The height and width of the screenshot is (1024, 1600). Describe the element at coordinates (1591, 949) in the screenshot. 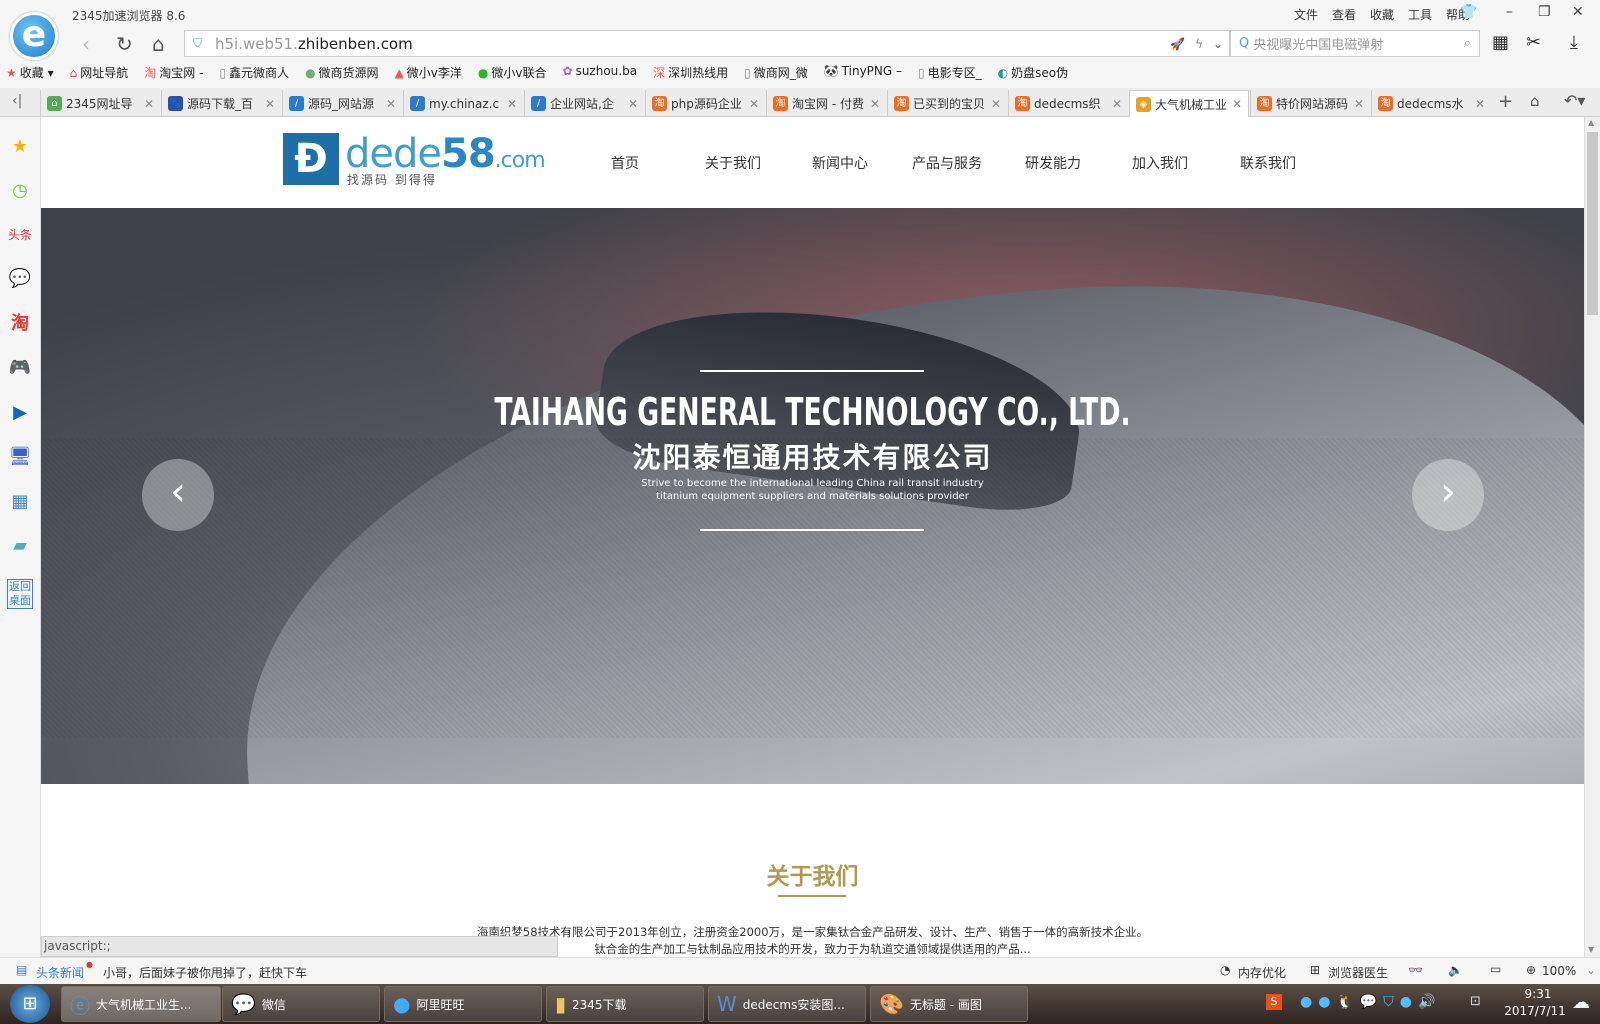

I see `scroll-down-icon: ▼` at that location.